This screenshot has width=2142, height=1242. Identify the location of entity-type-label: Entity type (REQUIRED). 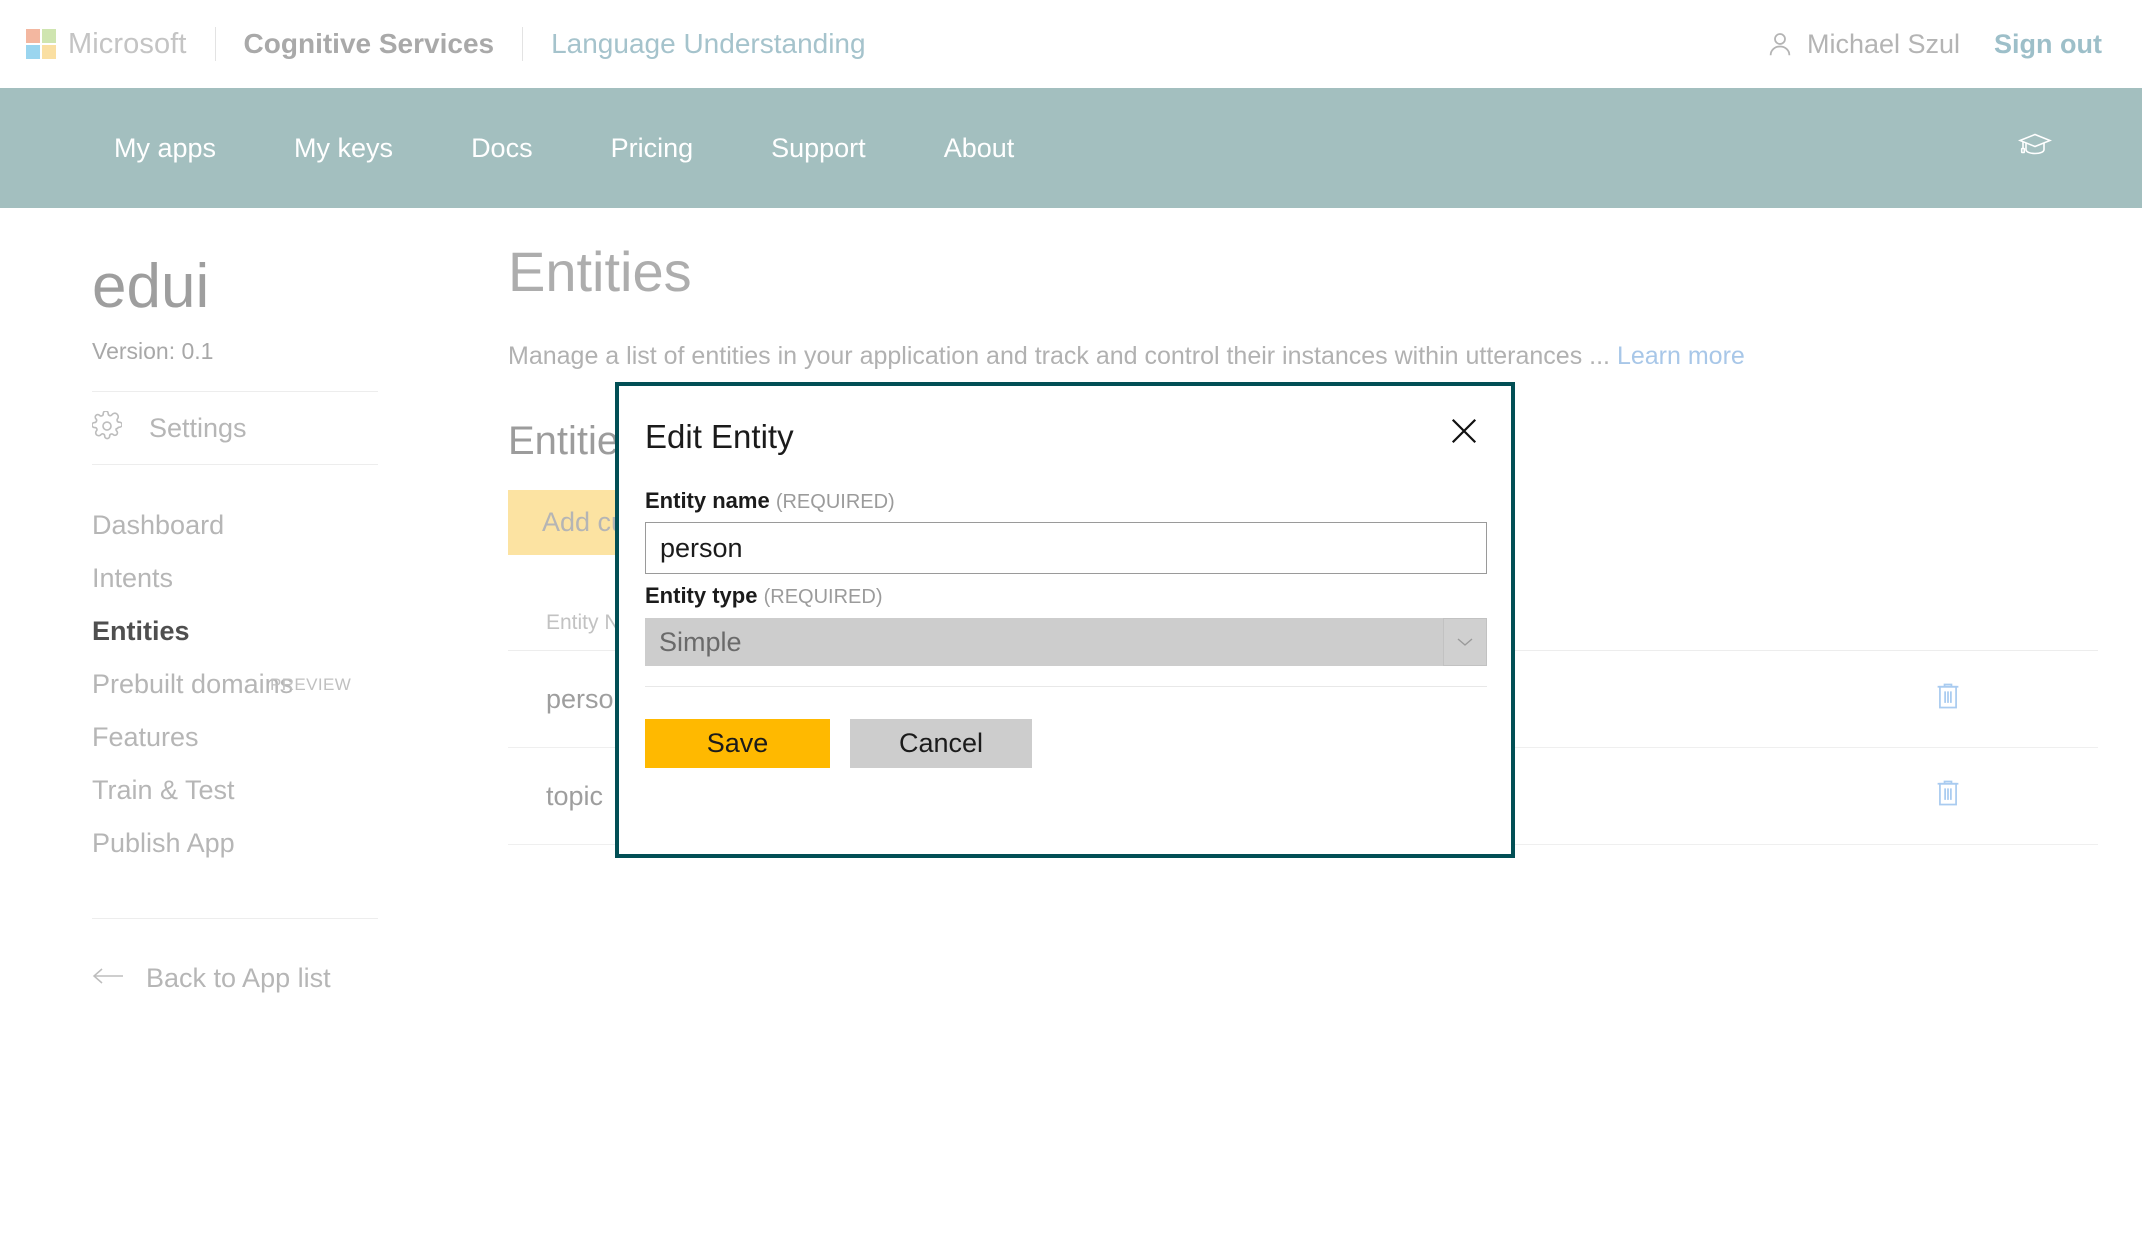
(763, 596).